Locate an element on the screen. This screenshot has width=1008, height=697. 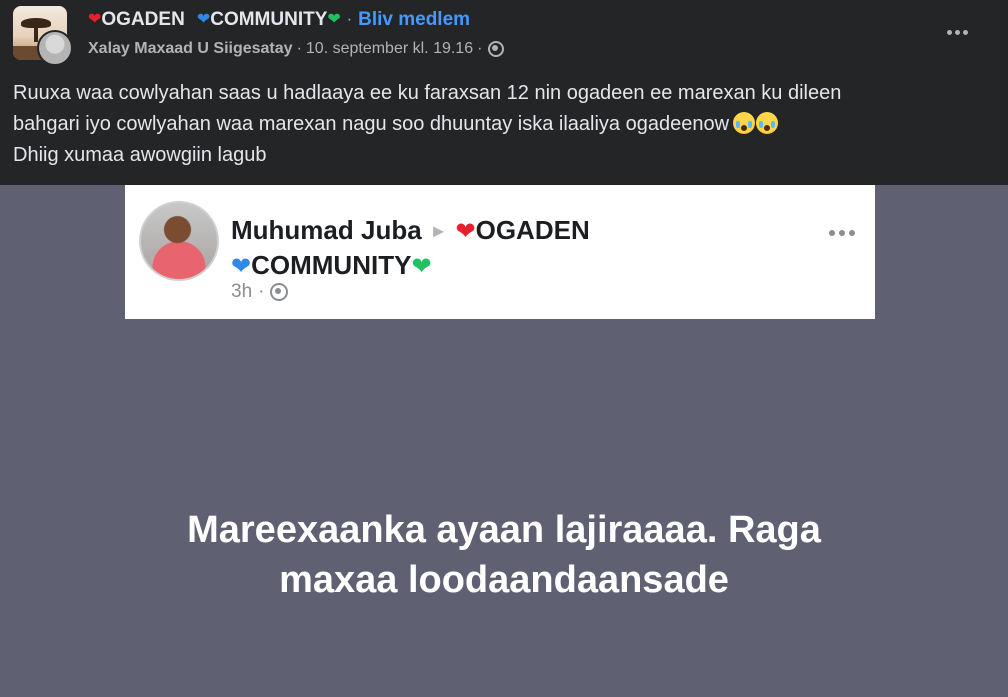
embedded-post-title: Muhumad Juba ► ❤OGADEN ❤COMMUNITY❤ is located at coordinates (491, 247).